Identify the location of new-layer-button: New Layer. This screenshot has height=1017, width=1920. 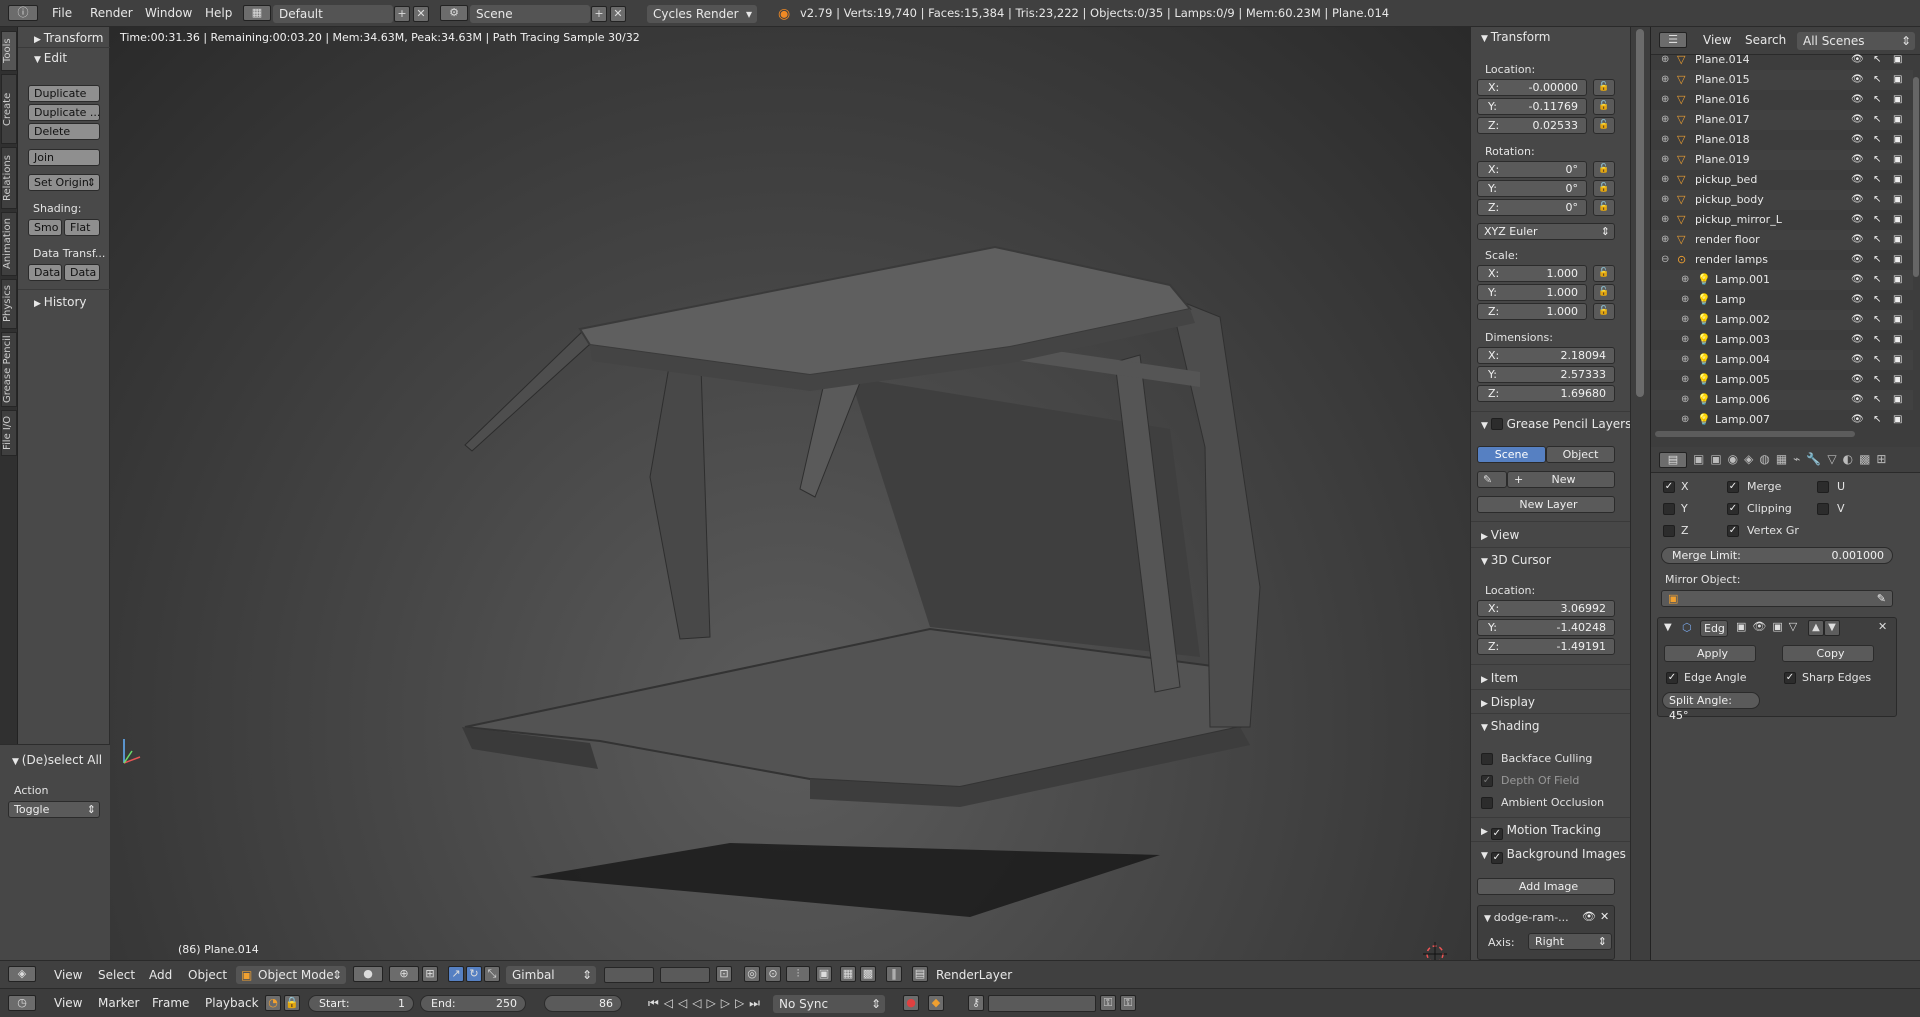
(1546, 504).